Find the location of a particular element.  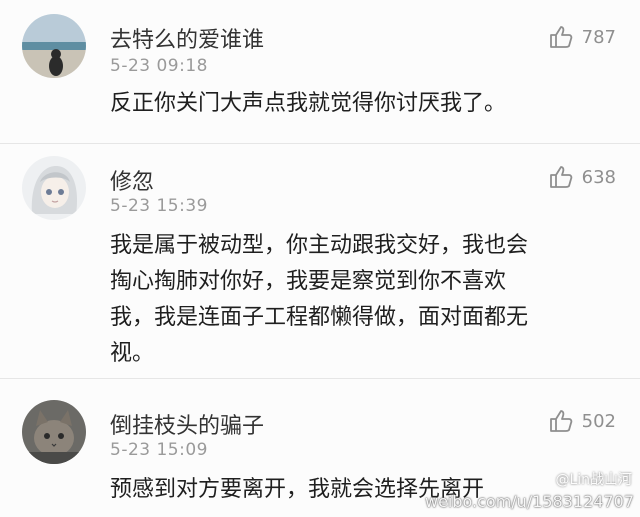

comment-line: 反正你关门大声点我就觉得你讨厌我了。 is located at coordinates (308, 103).